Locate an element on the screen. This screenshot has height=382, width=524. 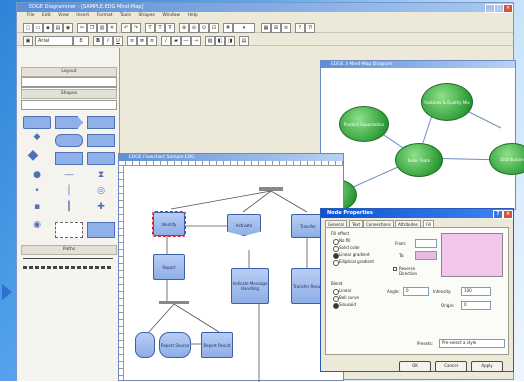
text-size-icon: Ŧ is located at coordinates (170, 28).